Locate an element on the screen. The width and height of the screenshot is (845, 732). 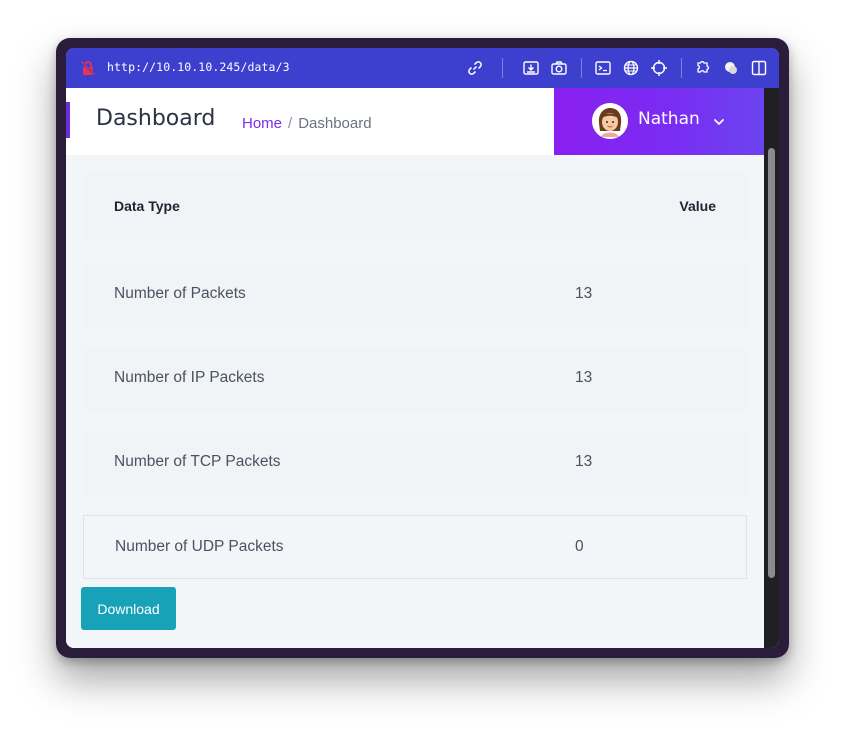
cell-data-type: Number of TCP Packets is located at coordinates (197, 461).